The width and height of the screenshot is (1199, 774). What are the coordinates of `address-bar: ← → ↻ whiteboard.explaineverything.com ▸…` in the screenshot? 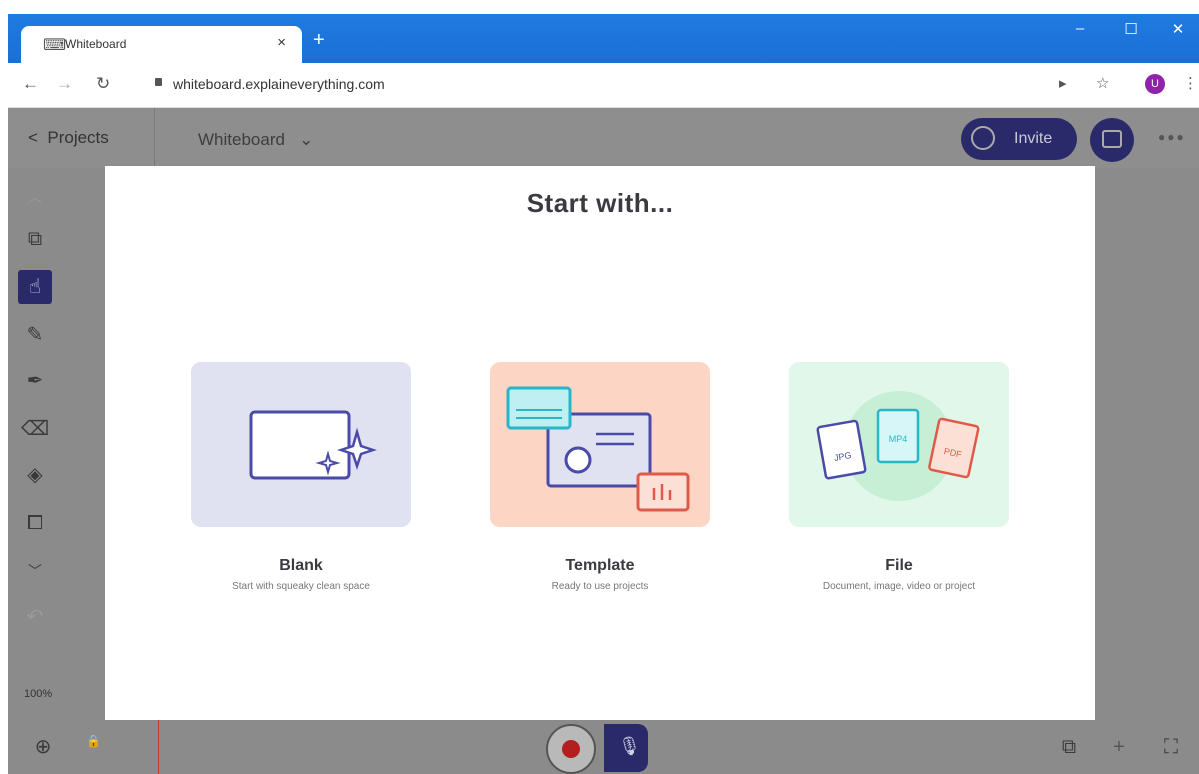 It's located at (603, 85).